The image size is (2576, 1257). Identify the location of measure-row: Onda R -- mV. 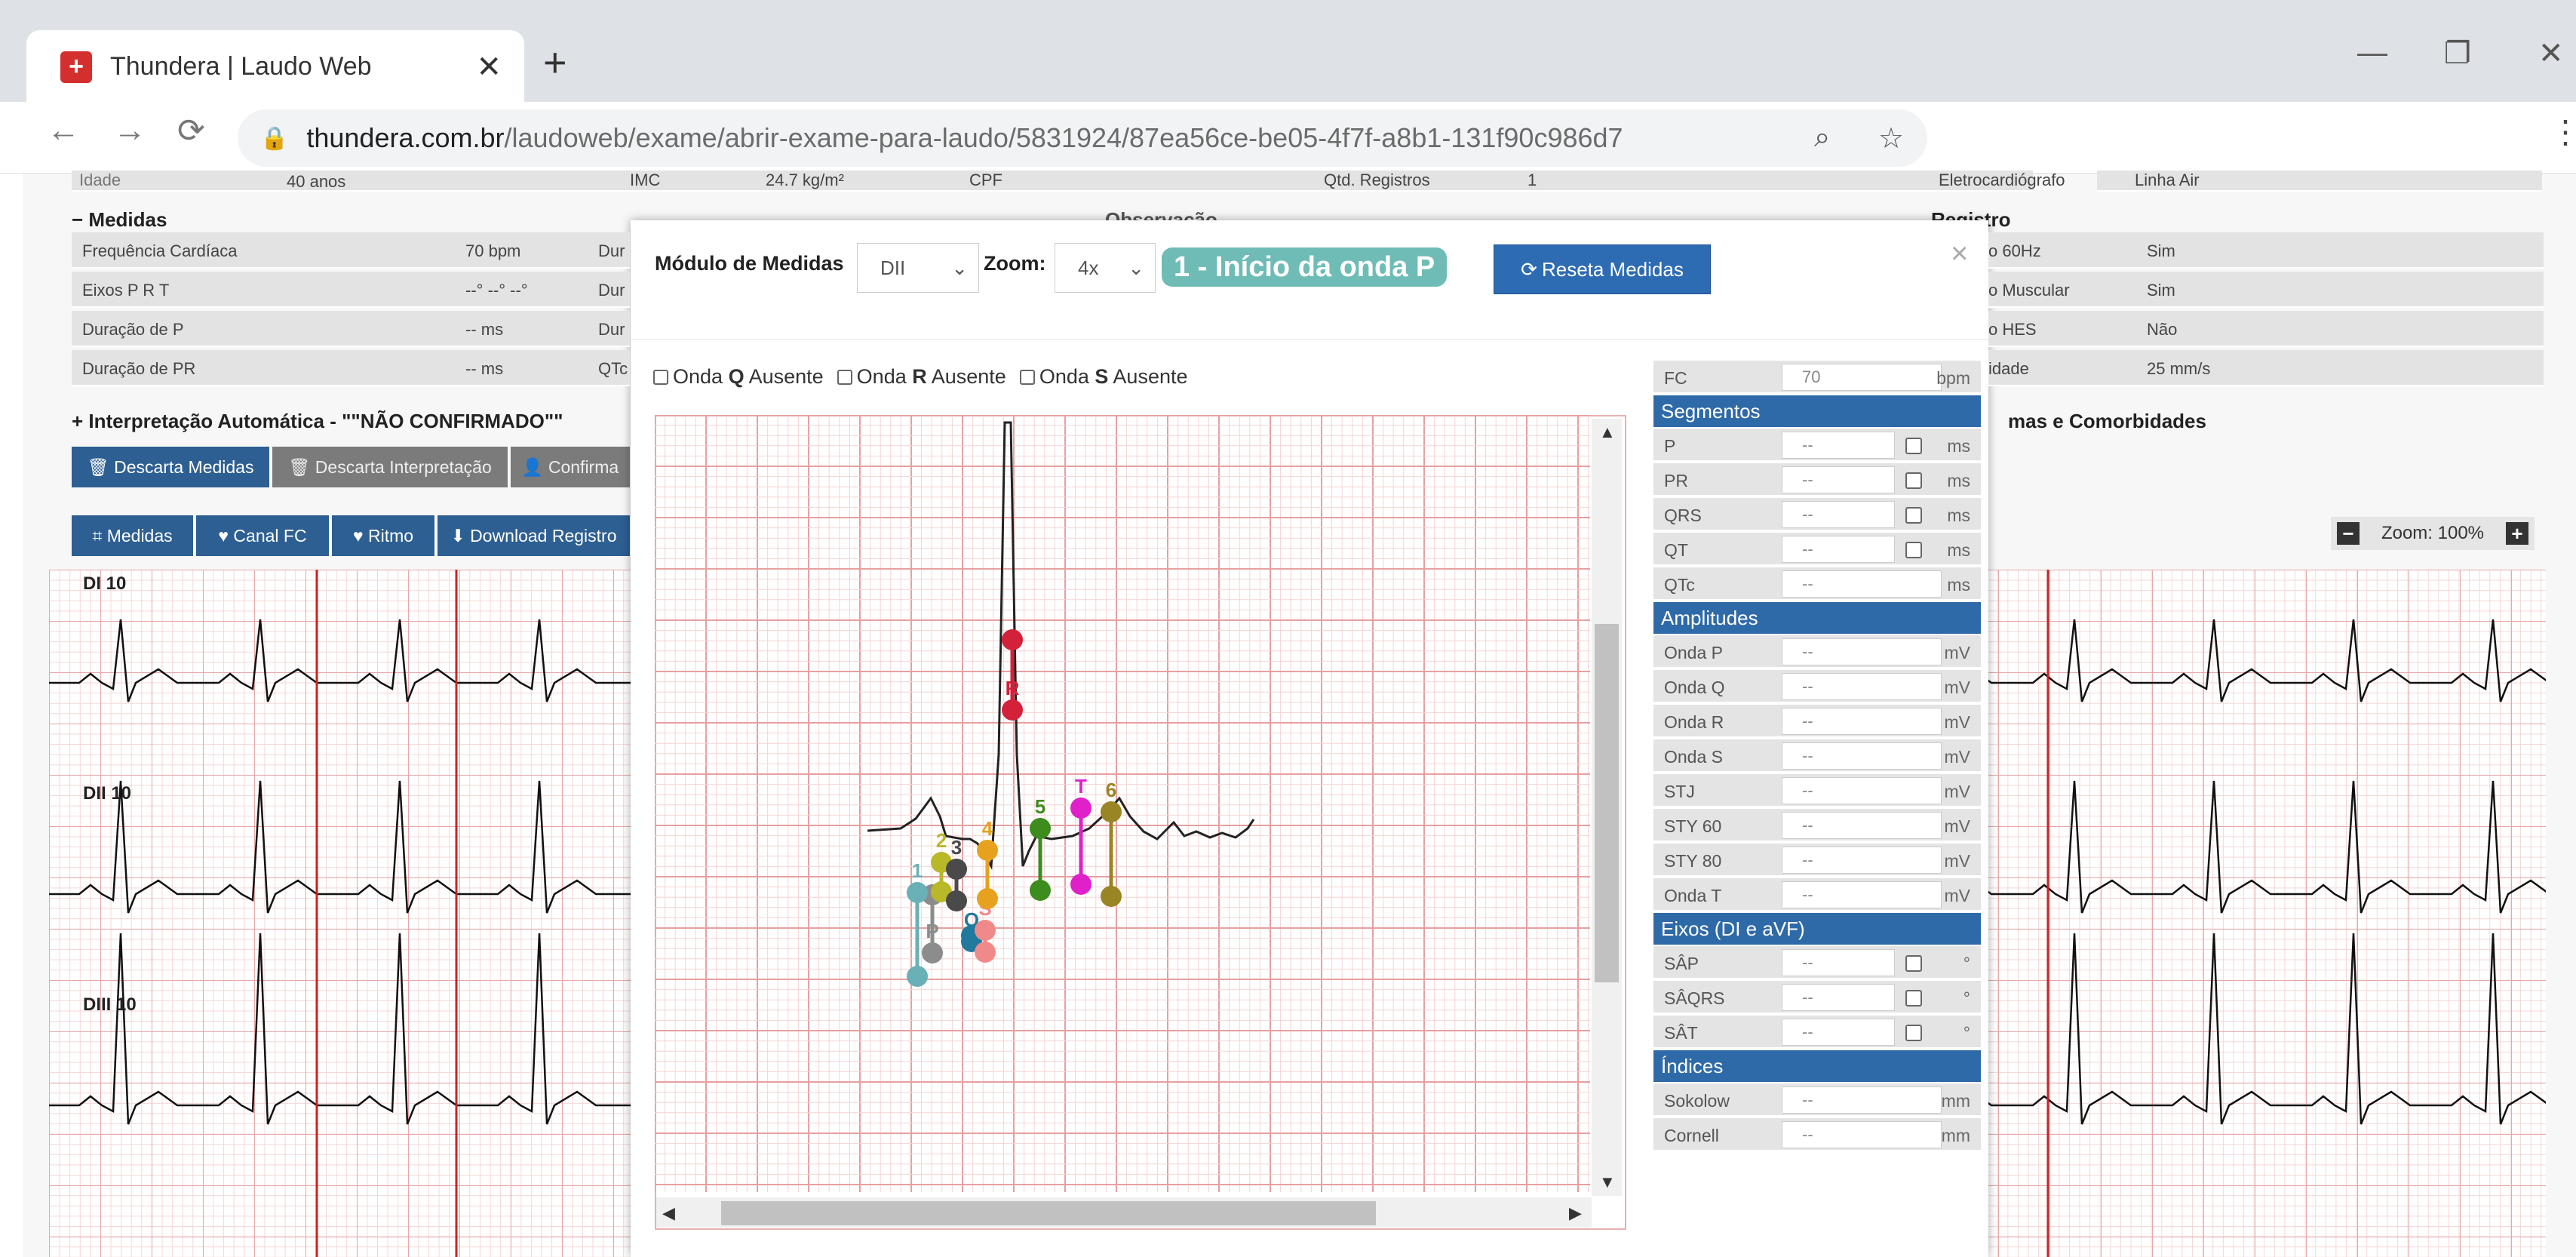
(1817, 721).